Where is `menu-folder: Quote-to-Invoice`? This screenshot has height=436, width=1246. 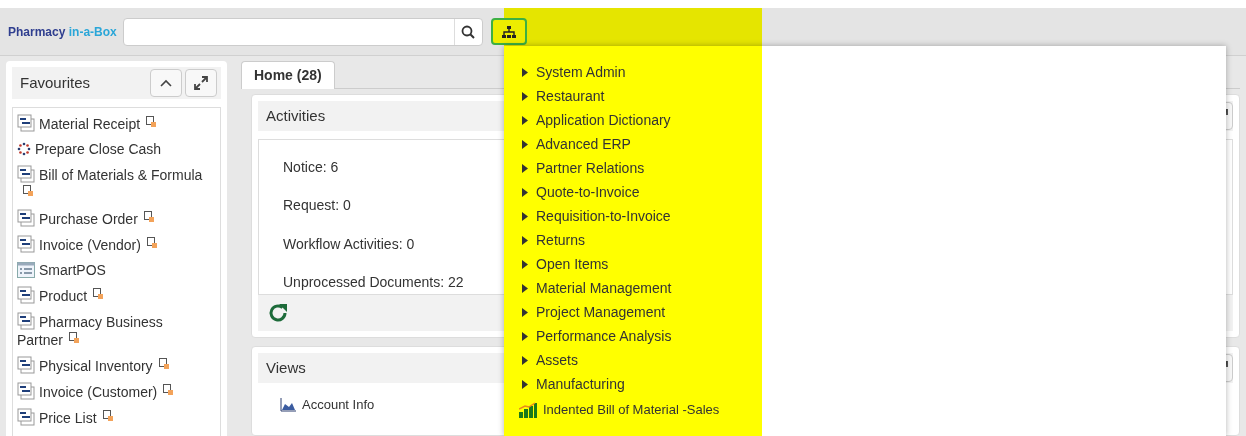
menu-folder: Quote-to-Invoice is located at coordinates (581, 192).